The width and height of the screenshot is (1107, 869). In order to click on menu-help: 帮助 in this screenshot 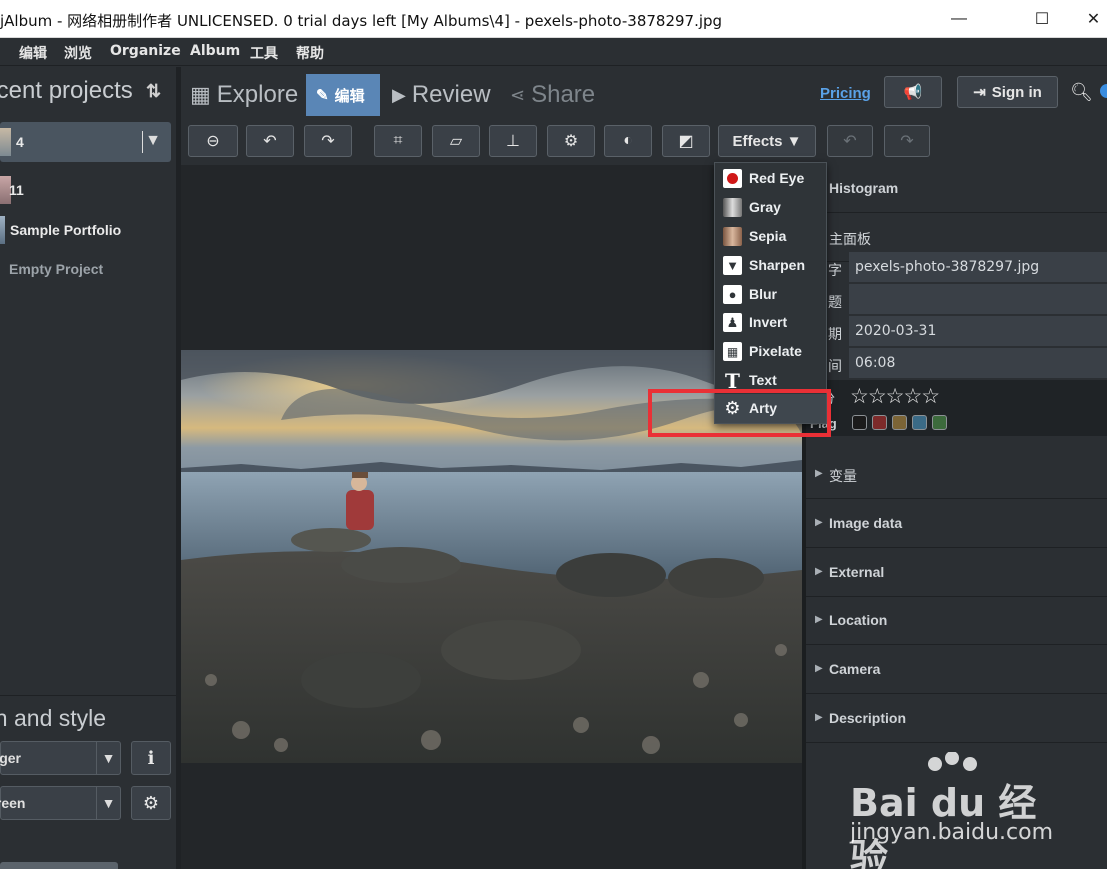, I will do `click(310, 53)`.